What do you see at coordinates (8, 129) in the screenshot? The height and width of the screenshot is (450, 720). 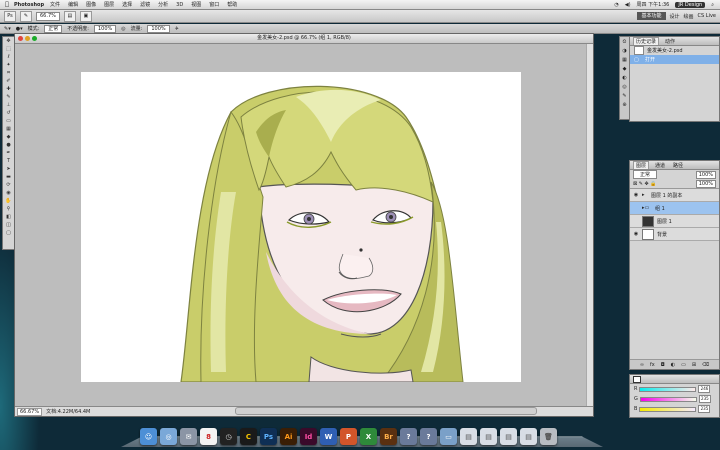 I see `gradient-tool-icon: ▦` at bounding box center [8, 129].